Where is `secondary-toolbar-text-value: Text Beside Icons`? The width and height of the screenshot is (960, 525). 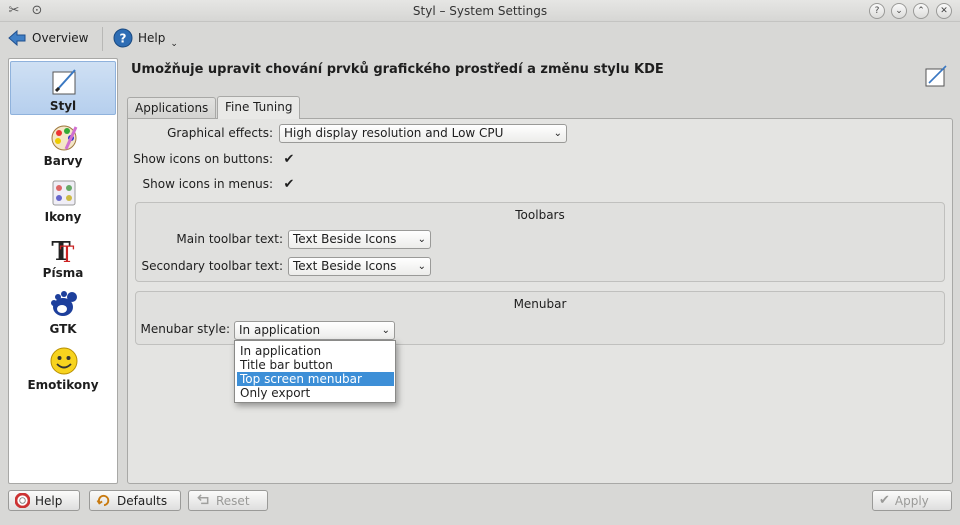
secondary-toolbar-text-value: Text Beside Icons is located at coordinates (345, 266).